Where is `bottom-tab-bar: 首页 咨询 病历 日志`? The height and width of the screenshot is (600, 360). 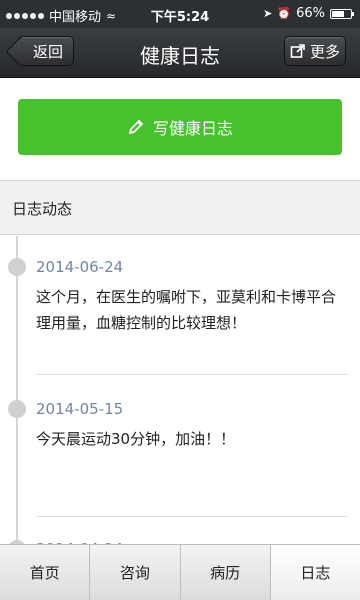 bottom-tab-bar: 首页 咨询 病历 日志 is located at coordinates (180, 572).